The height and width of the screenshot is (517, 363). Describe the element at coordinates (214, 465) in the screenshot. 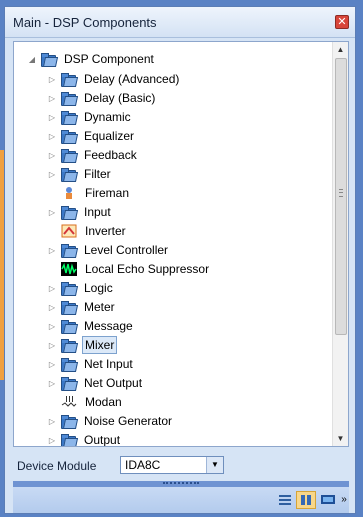

I see `dropdown-arrow-icon: ▼` at that location.